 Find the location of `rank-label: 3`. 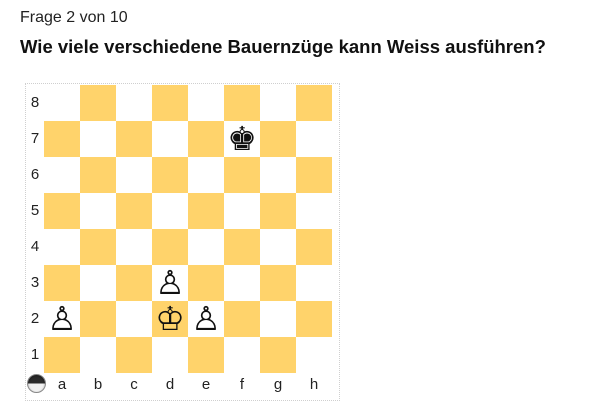

rank-label: 3 is located at coordinates (35, 282).